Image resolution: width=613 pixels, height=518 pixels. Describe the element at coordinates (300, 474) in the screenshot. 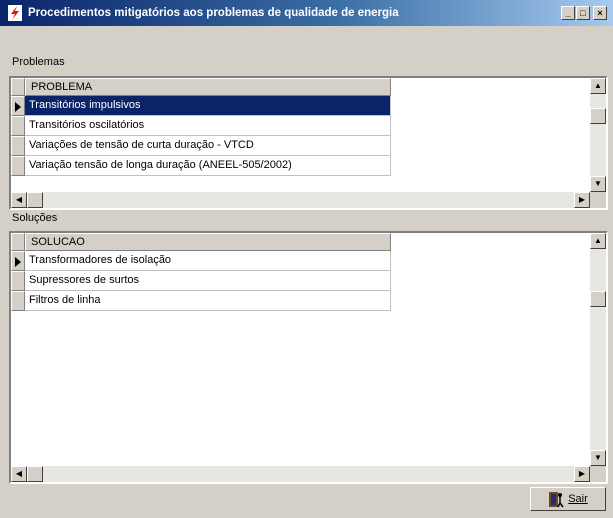

I see `solutions-horizontal-scrollbar: ◀ ▶` at that location.